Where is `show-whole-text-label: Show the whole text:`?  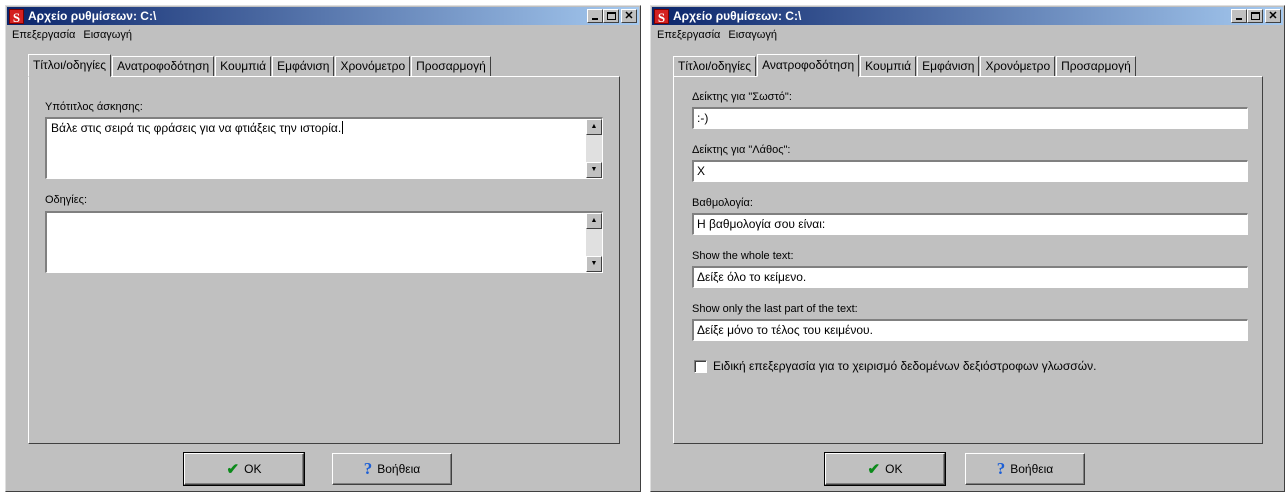 show-whole-text-label: Show the whole text: is located at coordinates (743, 256).